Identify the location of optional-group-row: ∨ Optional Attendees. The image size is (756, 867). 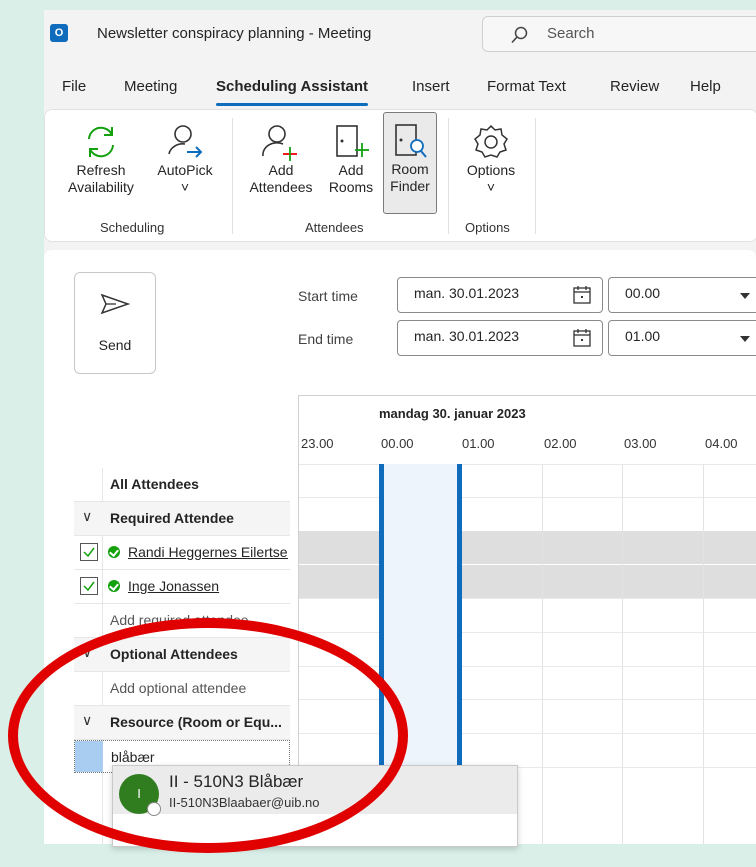
(182, 655).